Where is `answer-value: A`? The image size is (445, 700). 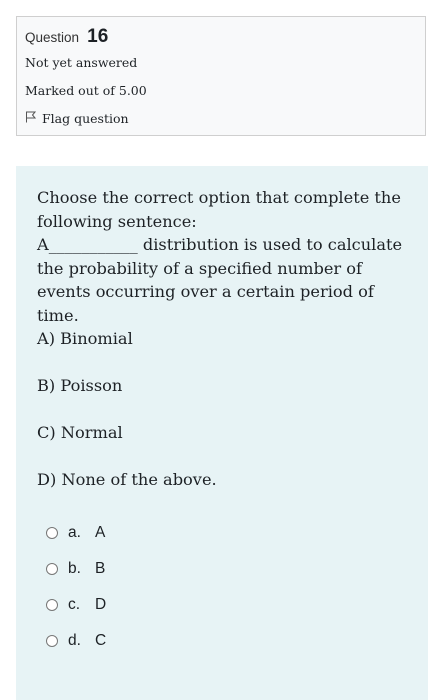
answer-value: A is located at coordinates (100, 532).